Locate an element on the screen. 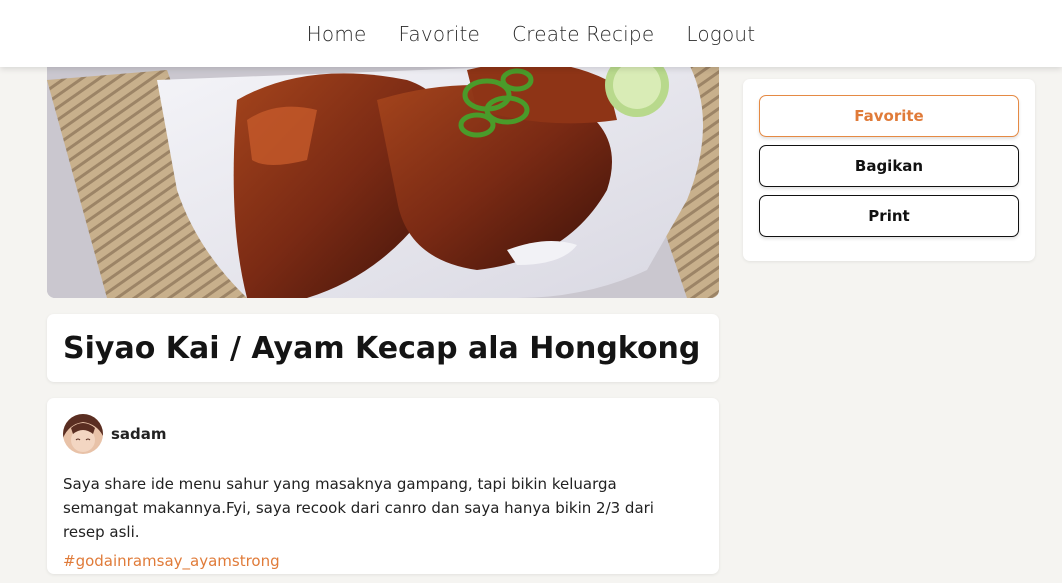 The image size is (1062, 583). avatar-image is located at coordinates (83, 434).